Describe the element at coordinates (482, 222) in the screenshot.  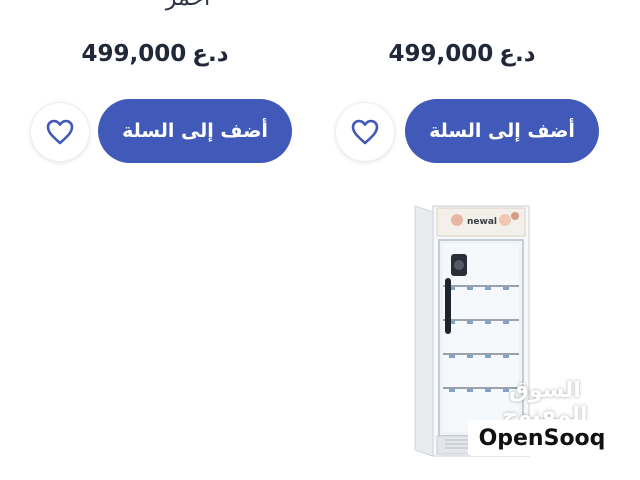
I see `fridge-brand-logo: newal` at that location.